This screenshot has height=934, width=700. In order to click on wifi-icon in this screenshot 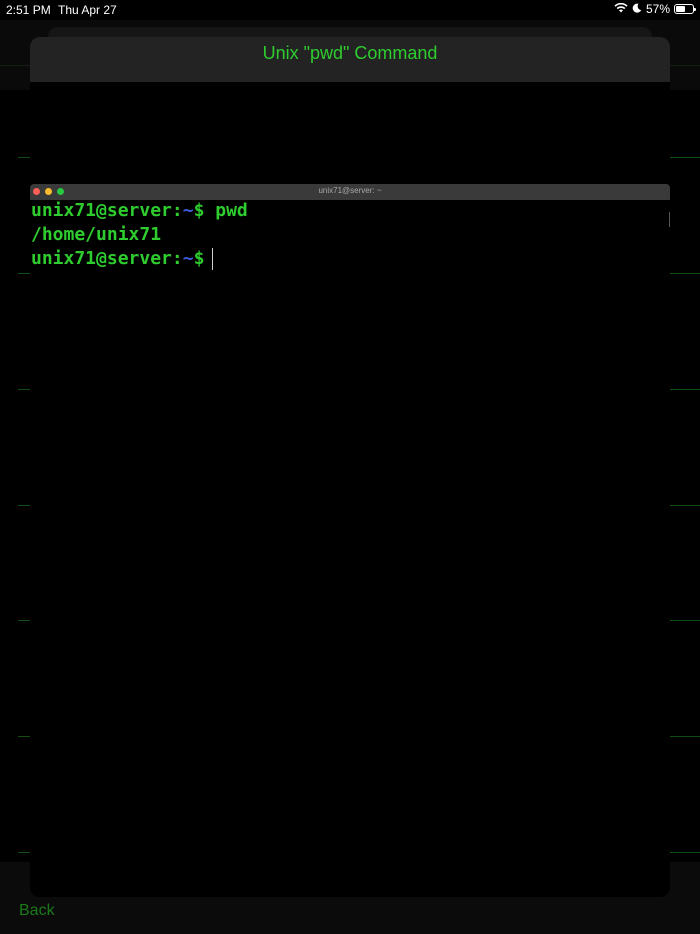, I will do `click(621, 9)`.